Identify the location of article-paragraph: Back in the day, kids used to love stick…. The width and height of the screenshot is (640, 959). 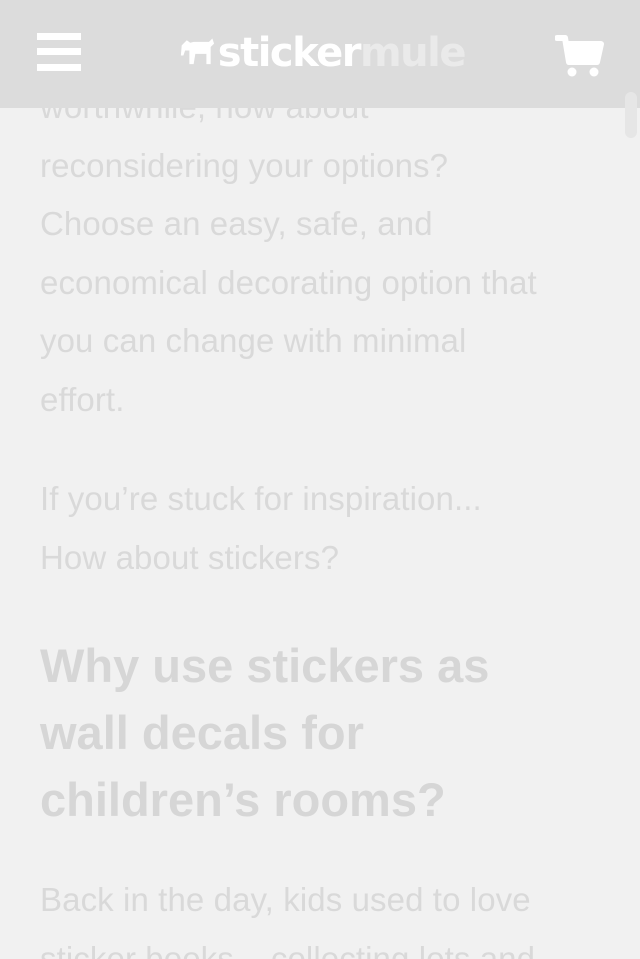
(325, 915).